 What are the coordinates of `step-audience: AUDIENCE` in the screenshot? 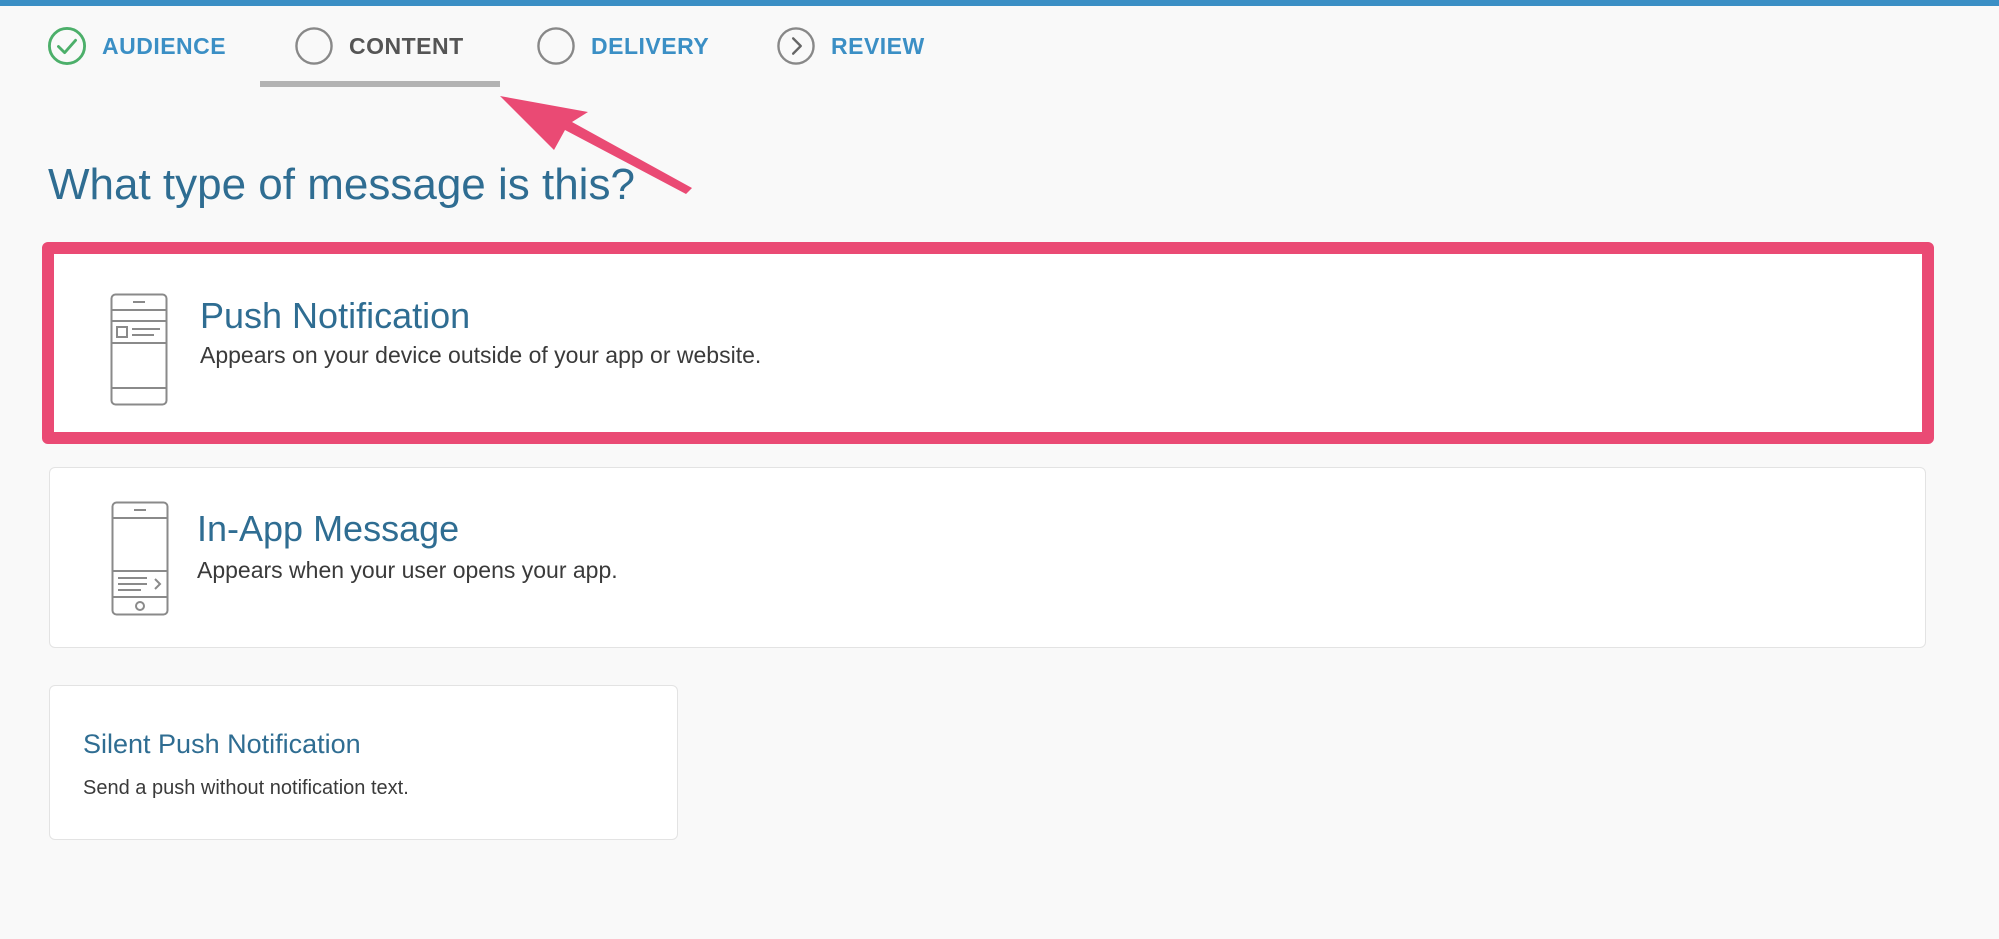 It's located at (137, 46).